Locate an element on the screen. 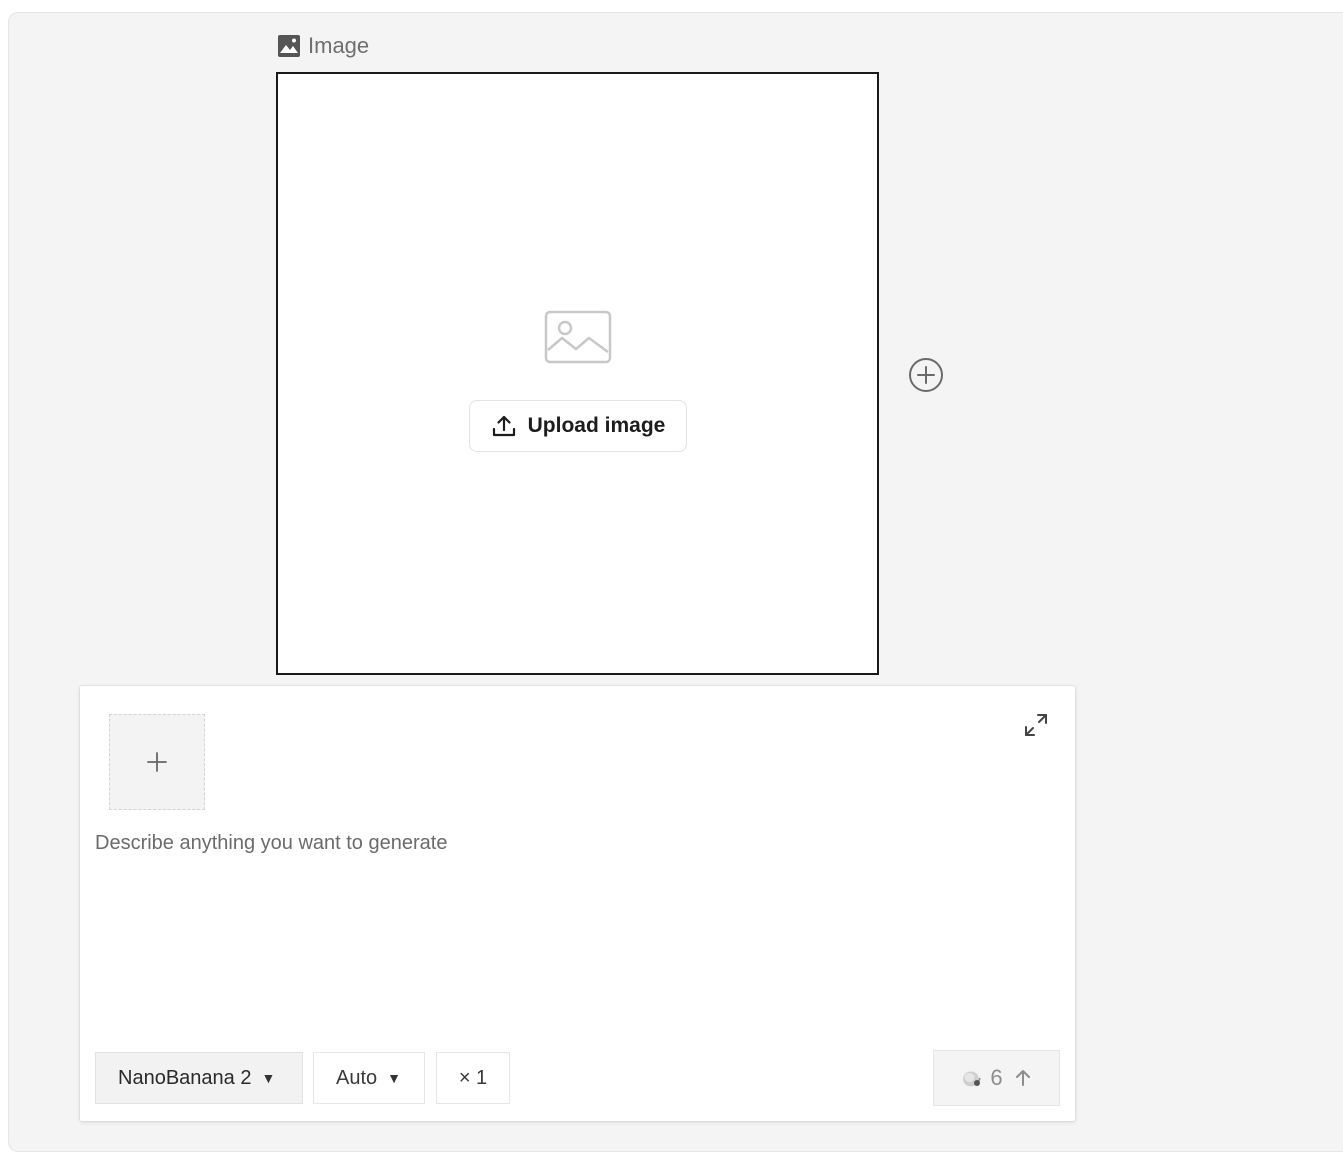 The height and width of the screenshot is (1152, 1343). generate-button: 6 is located at coordinates (996, 1078).